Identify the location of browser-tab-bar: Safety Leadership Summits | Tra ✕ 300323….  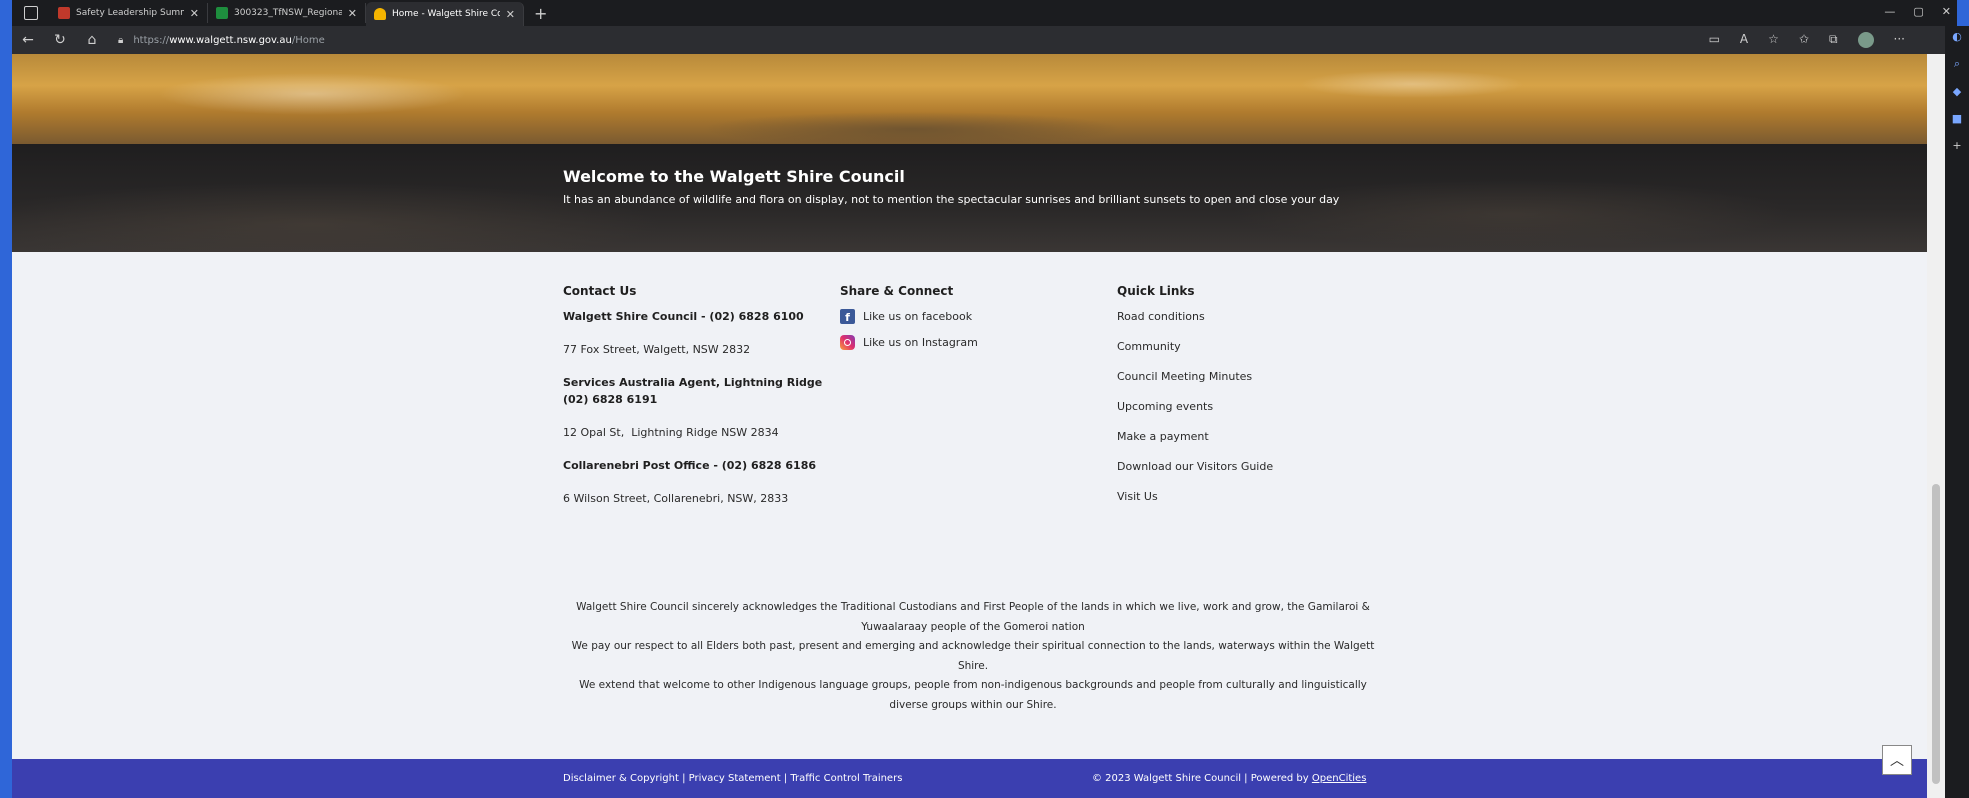
(984, 13).